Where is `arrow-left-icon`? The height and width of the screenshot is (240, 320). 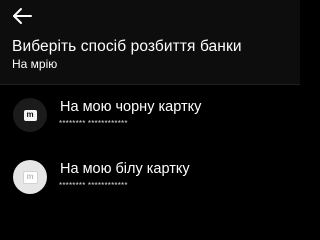 arrow-left-icon is located at coordinates (22, 16).